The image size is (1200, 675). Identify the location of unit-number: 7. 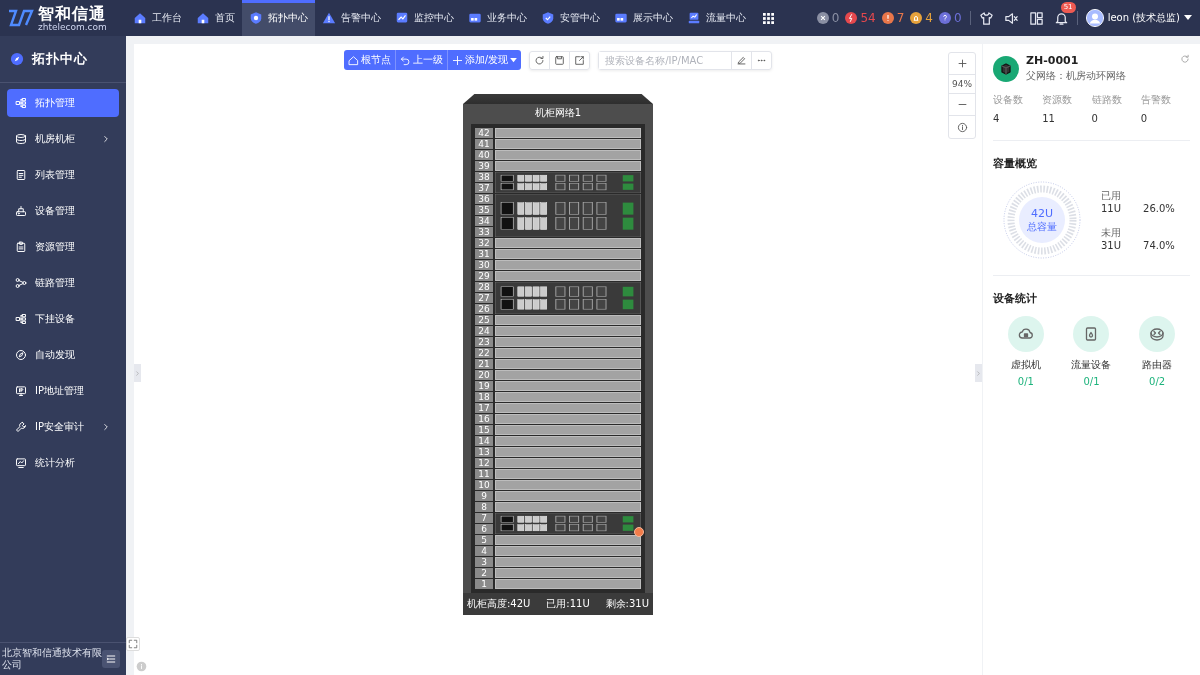
(484, 518).